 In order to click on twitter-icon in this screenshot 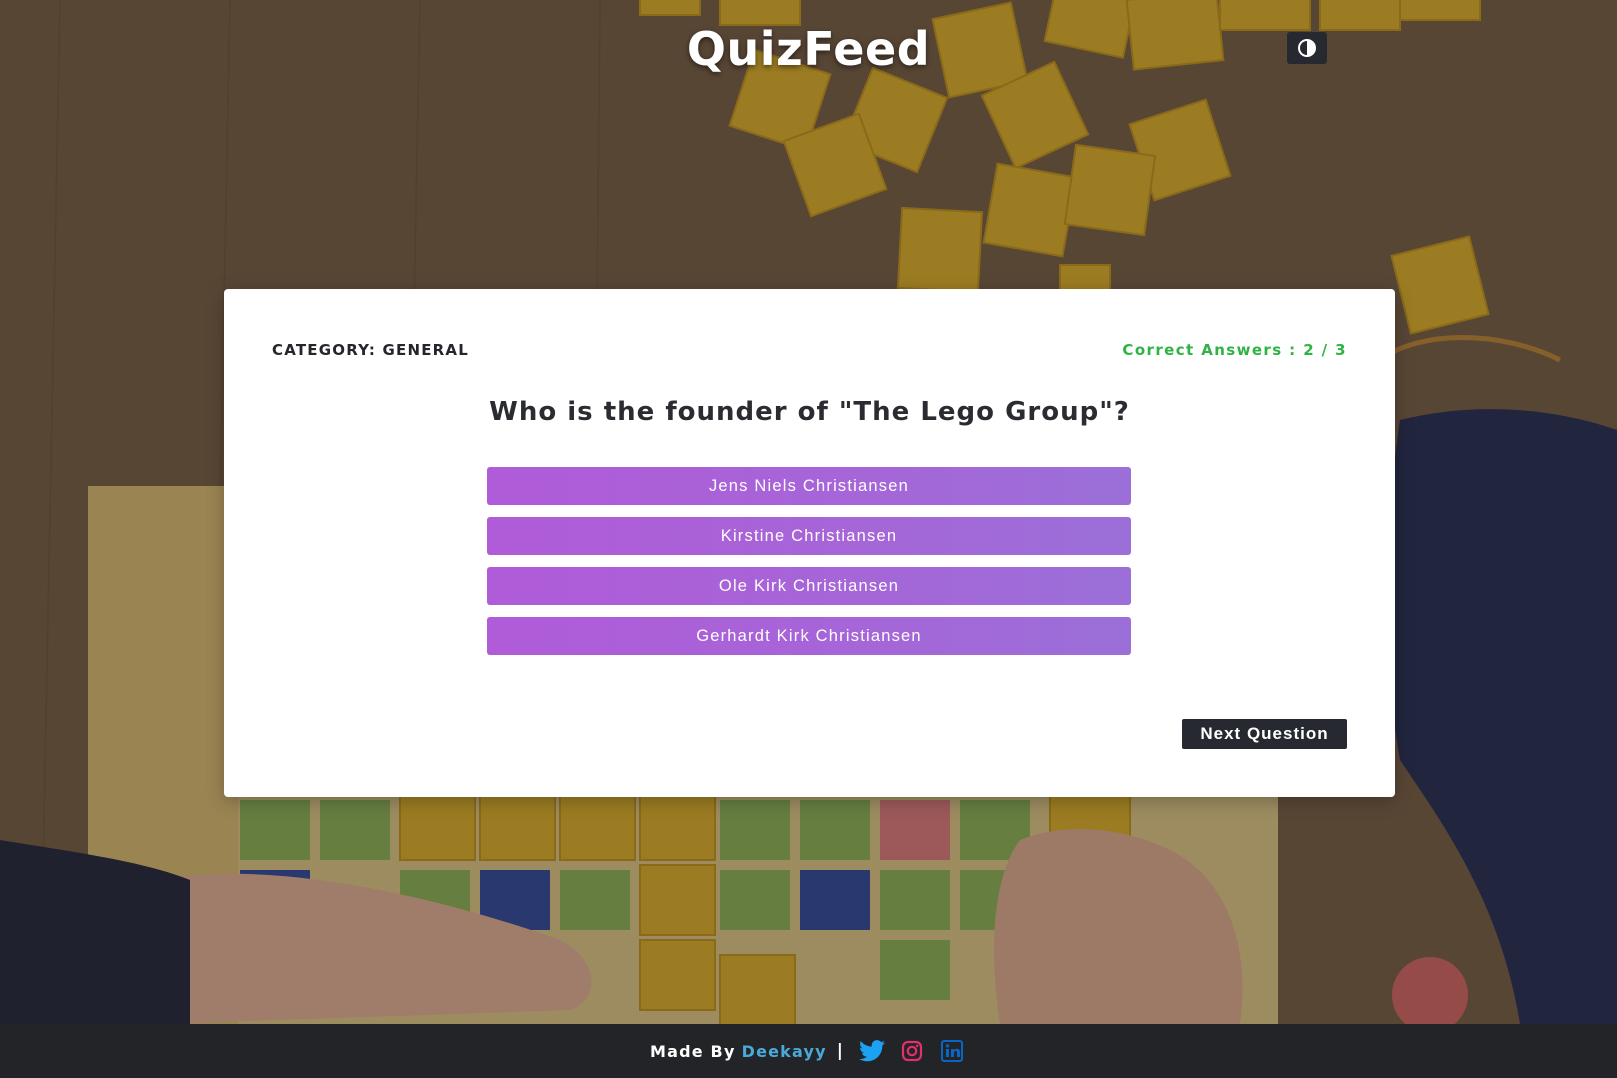, I will do `click(872, 1051)`.